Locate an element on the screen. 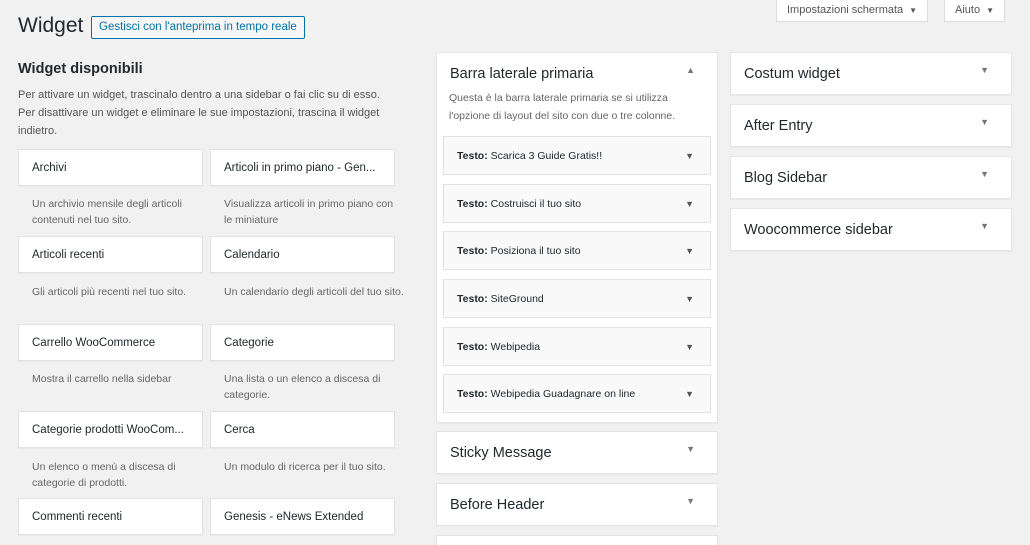  sidebar-title: Blog Sidebar is located at coordinates (786, 178).